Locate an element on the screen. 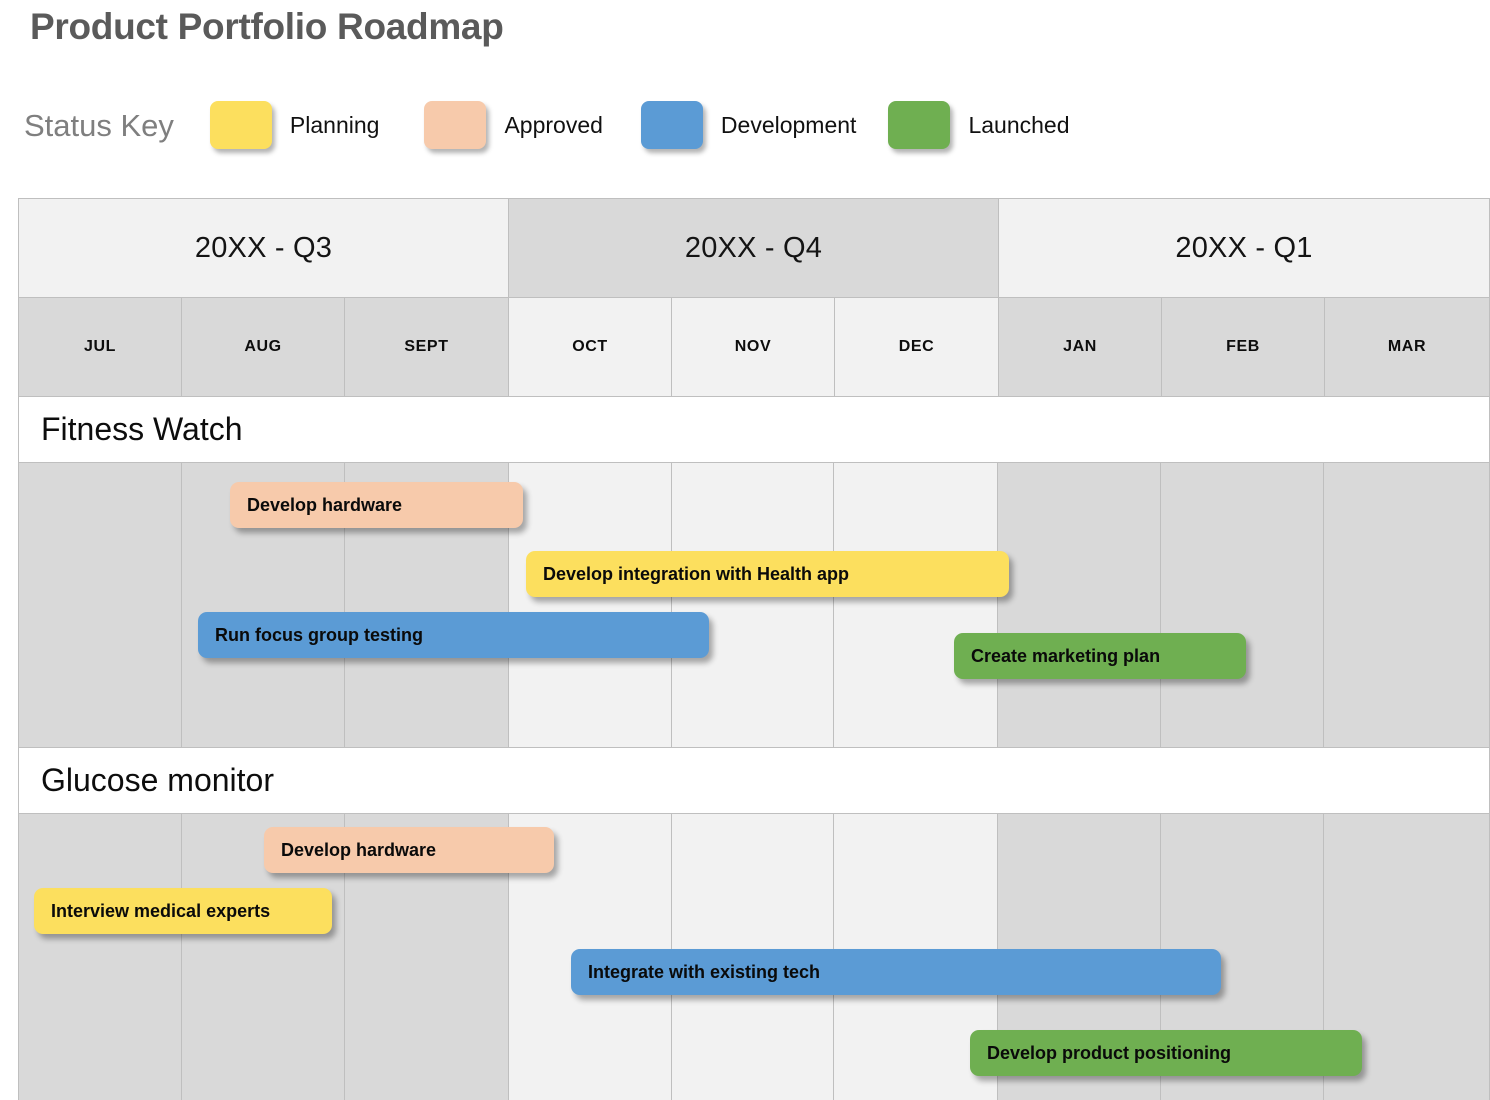 This screenshot has height=1100, width=1490. legend-item-launched: Launched is located at coordinates (979, 125).